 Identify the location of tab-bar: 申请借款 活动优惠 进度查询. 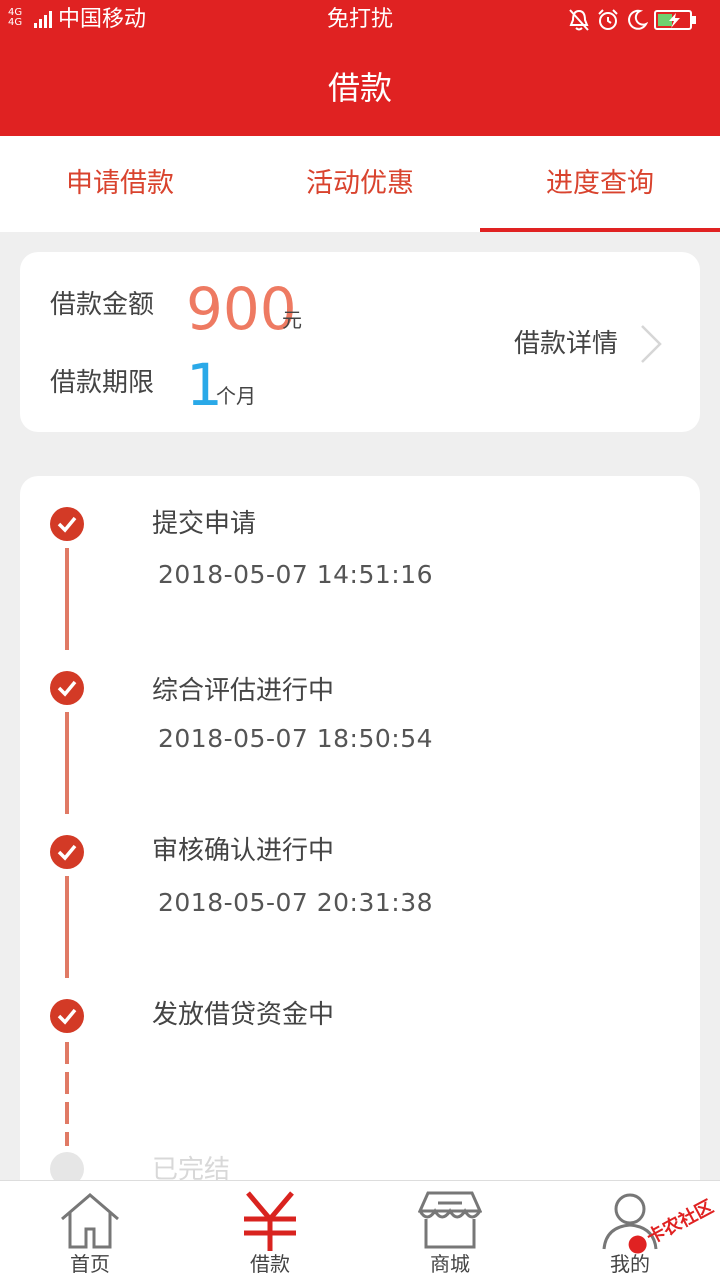
(360, 184).